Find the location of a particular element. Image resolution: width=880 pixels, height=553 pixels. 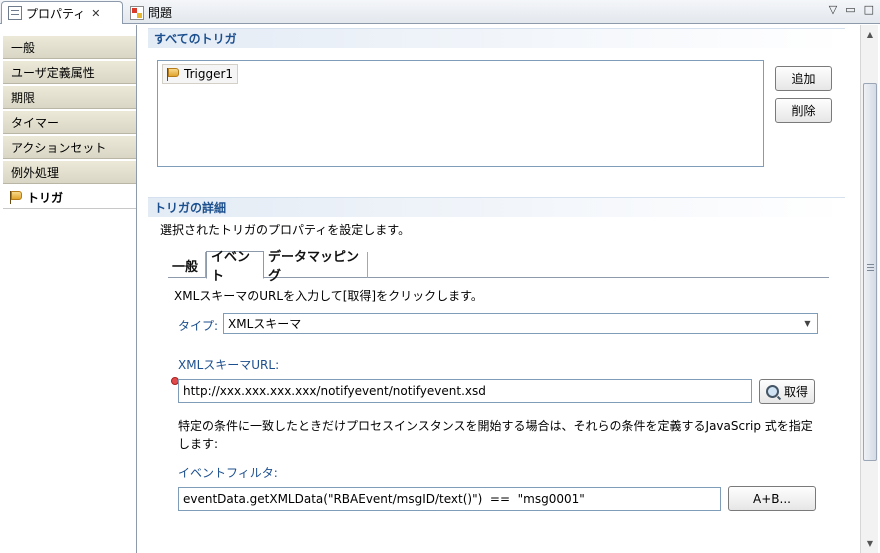

vertical-scrollbar: ▲ ▼ is located at coordinates (869, 289).